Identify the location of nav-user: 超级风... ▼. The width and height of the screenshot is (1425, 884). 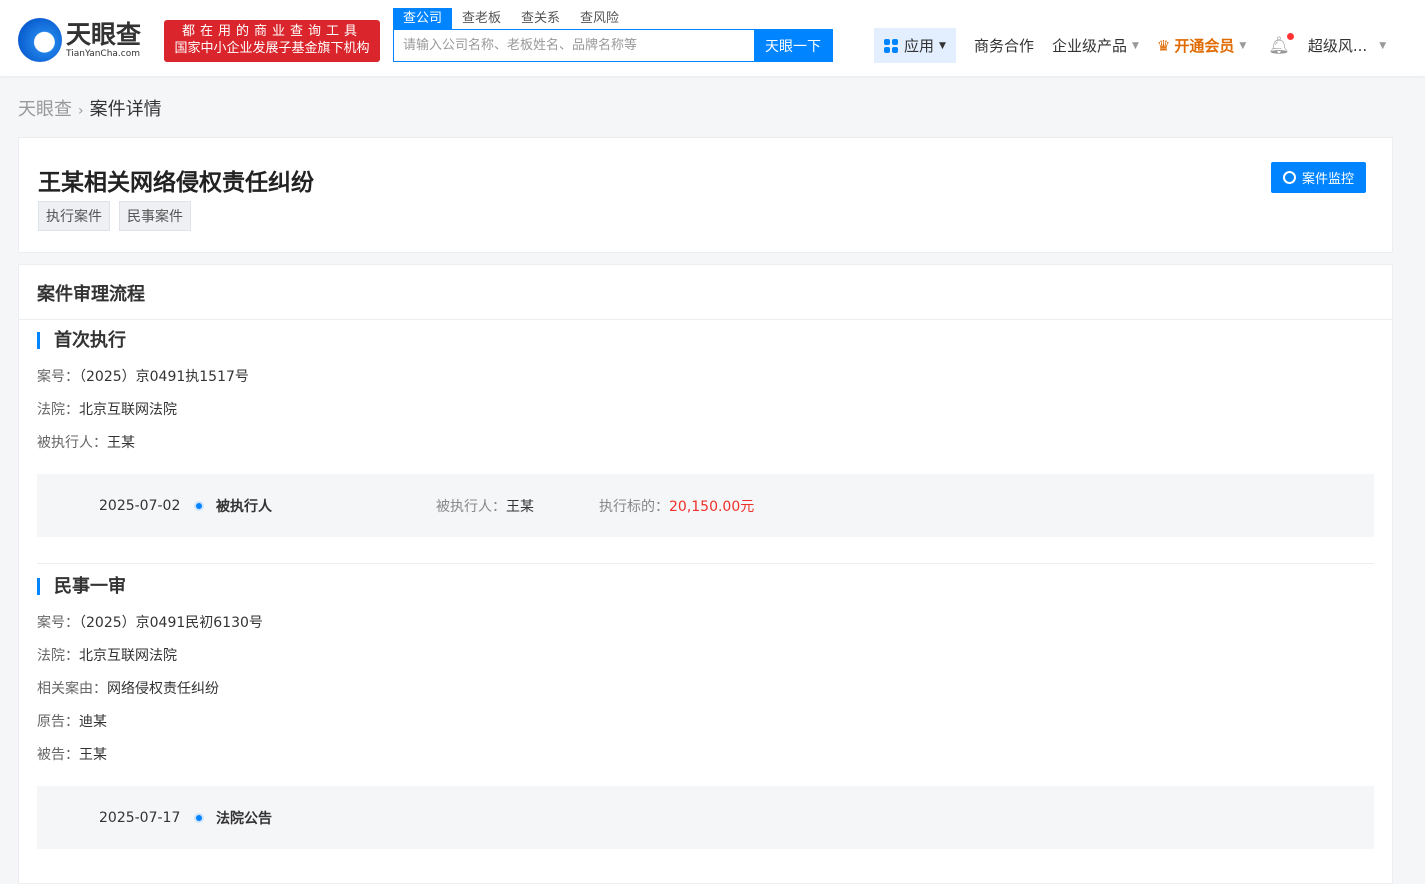
(1347, 45).